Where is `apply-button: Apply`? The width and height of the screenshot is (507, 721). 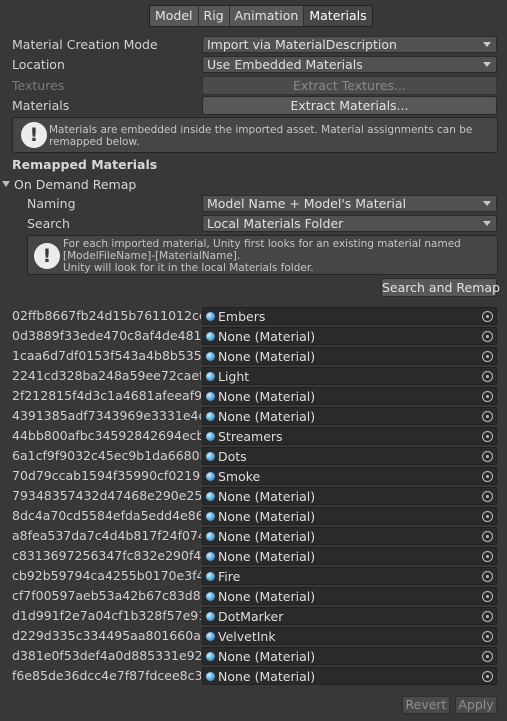
apply-button: Apply is located at coordinates (476, 705).